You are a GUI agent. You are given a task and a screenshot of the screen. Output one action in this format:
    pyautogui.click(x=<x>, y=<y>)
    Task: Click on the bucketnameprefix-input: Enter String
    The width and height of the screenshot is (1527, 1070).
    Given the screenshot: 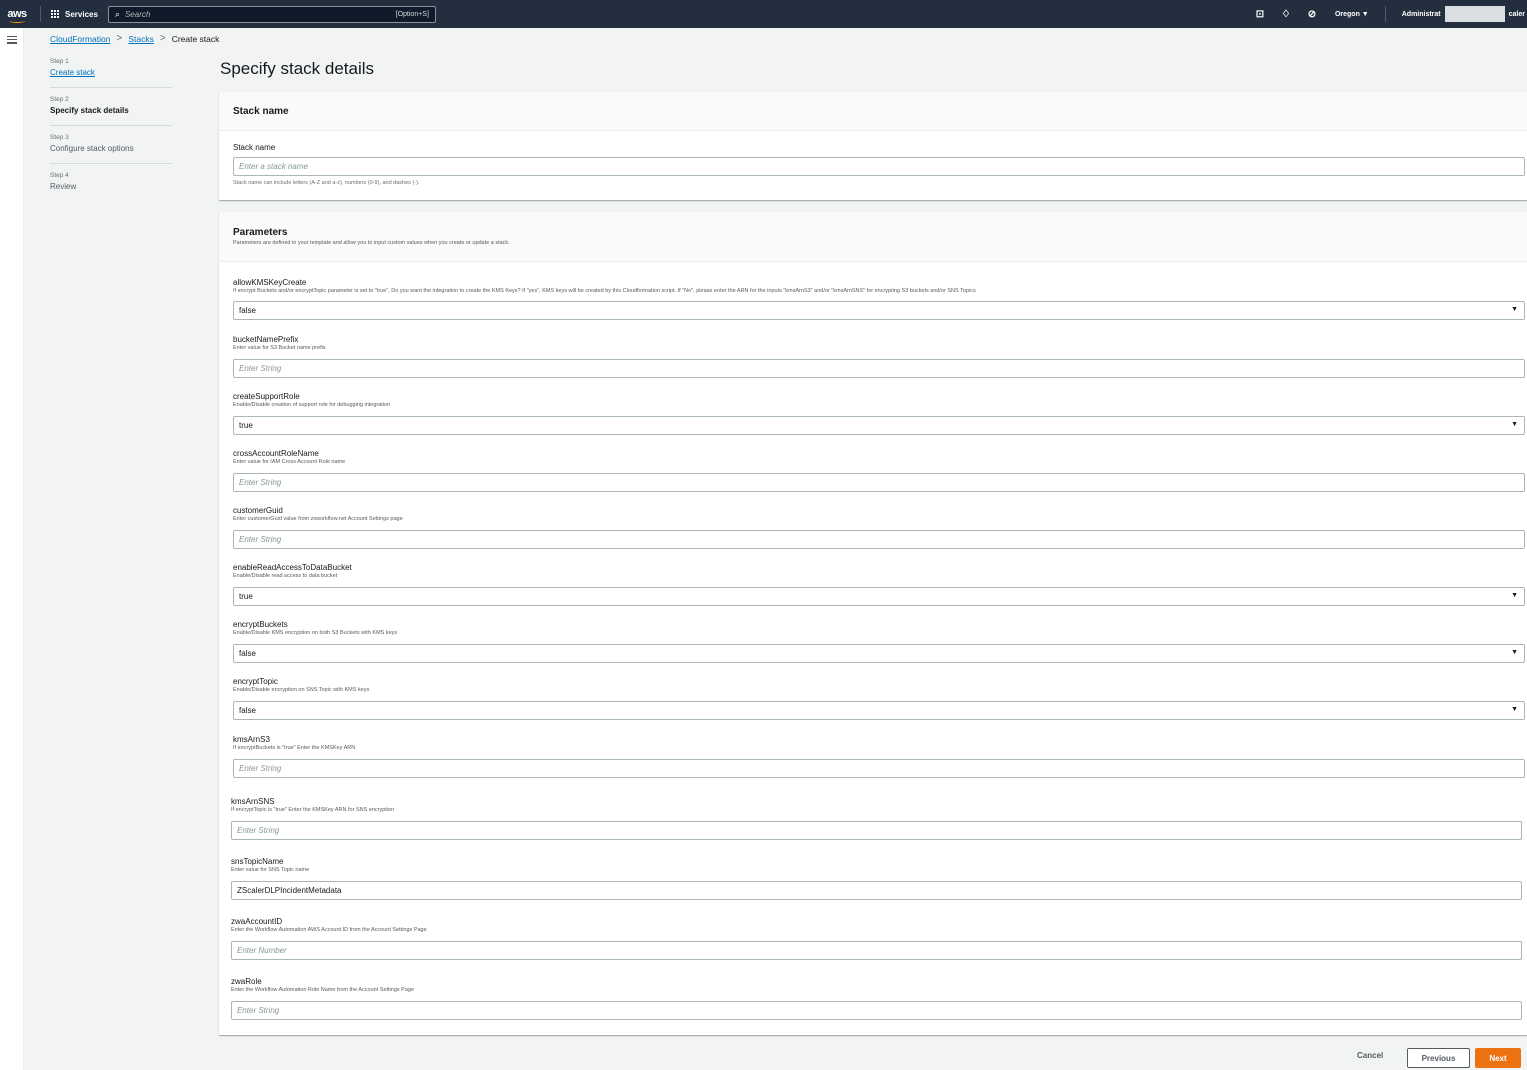 What is the action you would take?
    pyautogui.click(x=879, y=368)
    